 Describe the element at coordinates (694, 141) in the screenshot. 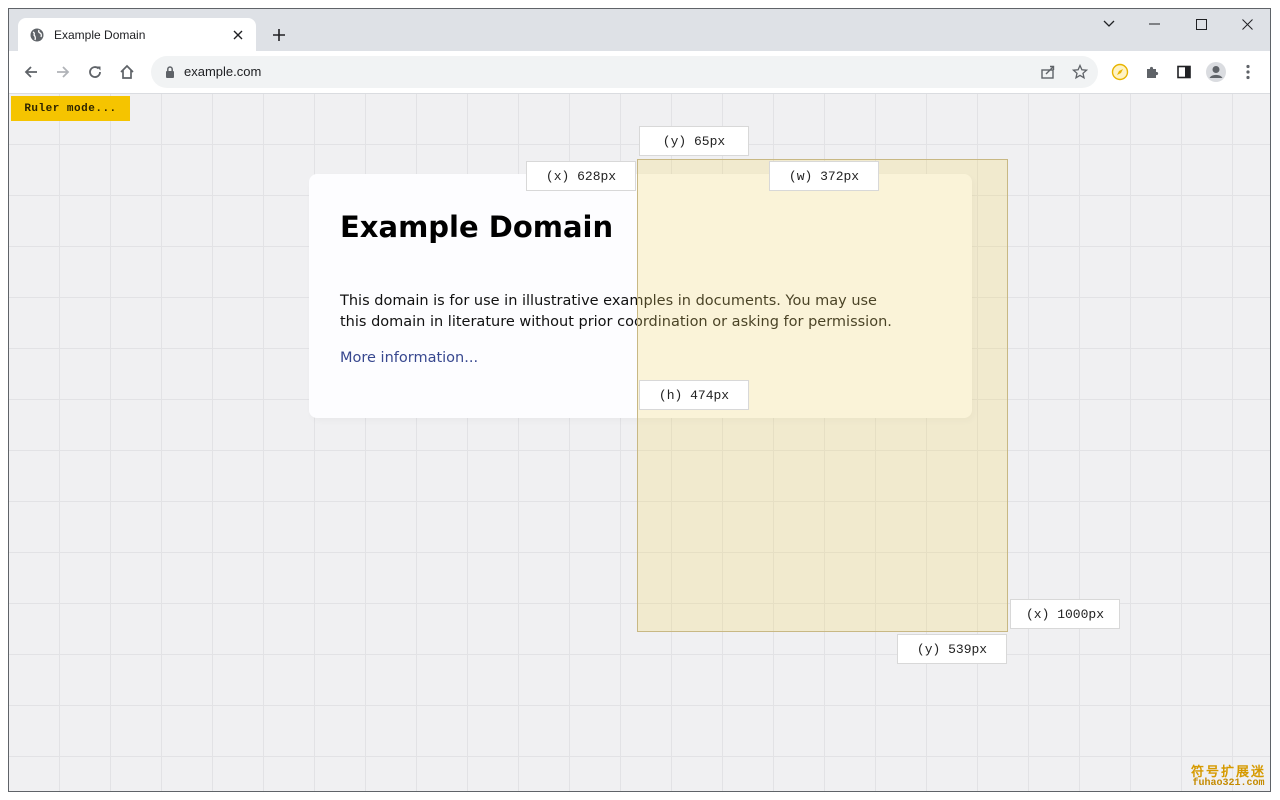

I see `measure-label-top-y: (y) 65px` at that location.